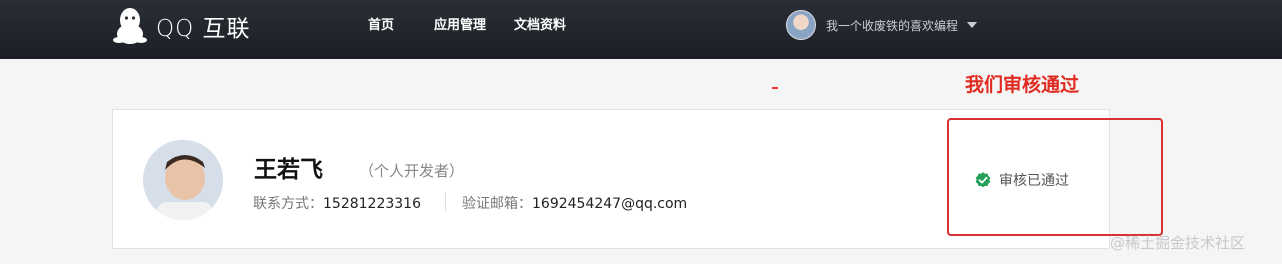  I want to click on user-name: 我一个收废铁的喜欢编程, so click(892, 25).